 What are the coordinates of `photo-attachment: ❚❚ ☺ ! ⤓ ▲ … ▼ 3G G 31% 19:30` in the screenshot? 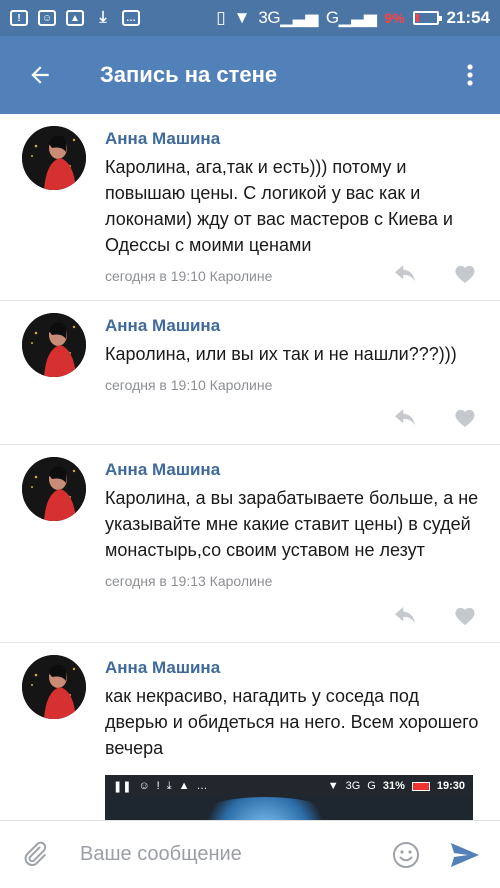 It's located at (289, 797).